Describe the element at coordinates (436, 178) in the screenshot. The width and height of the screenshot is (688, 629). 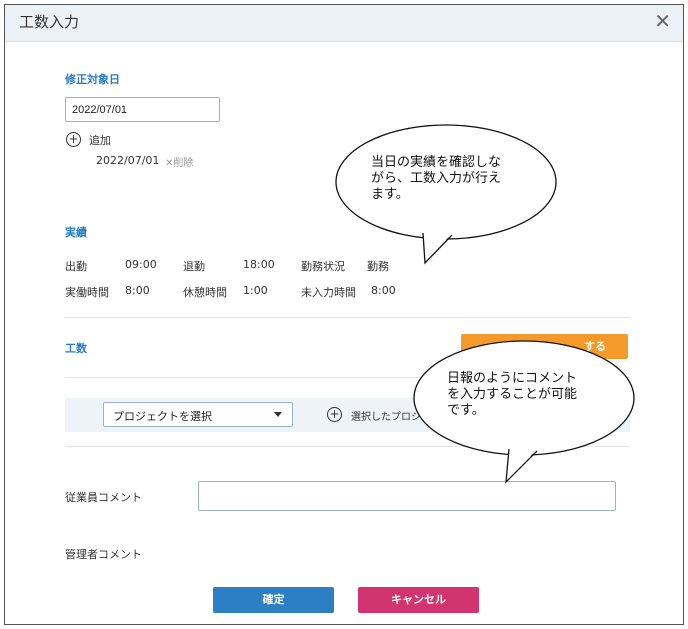
I see `callout-text-1: 当日の実績を確認しな がら、工数入力が行え ます。` at that location.